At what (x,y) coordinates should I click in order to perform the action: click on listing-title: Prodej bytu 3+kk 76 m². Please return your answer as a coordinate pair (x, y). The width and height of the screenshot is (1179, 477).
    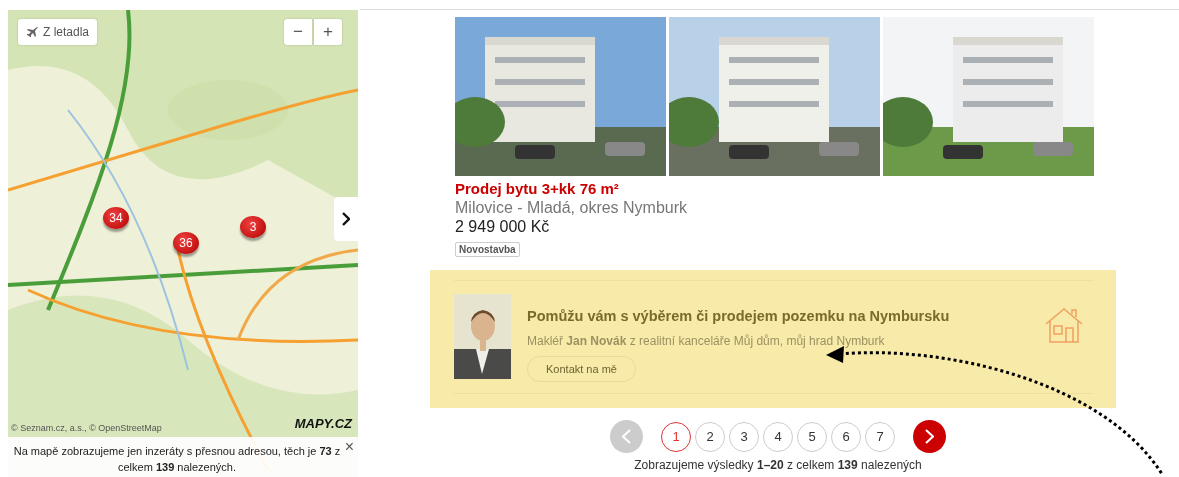
    Looking at the image, I should click on (785, 188).